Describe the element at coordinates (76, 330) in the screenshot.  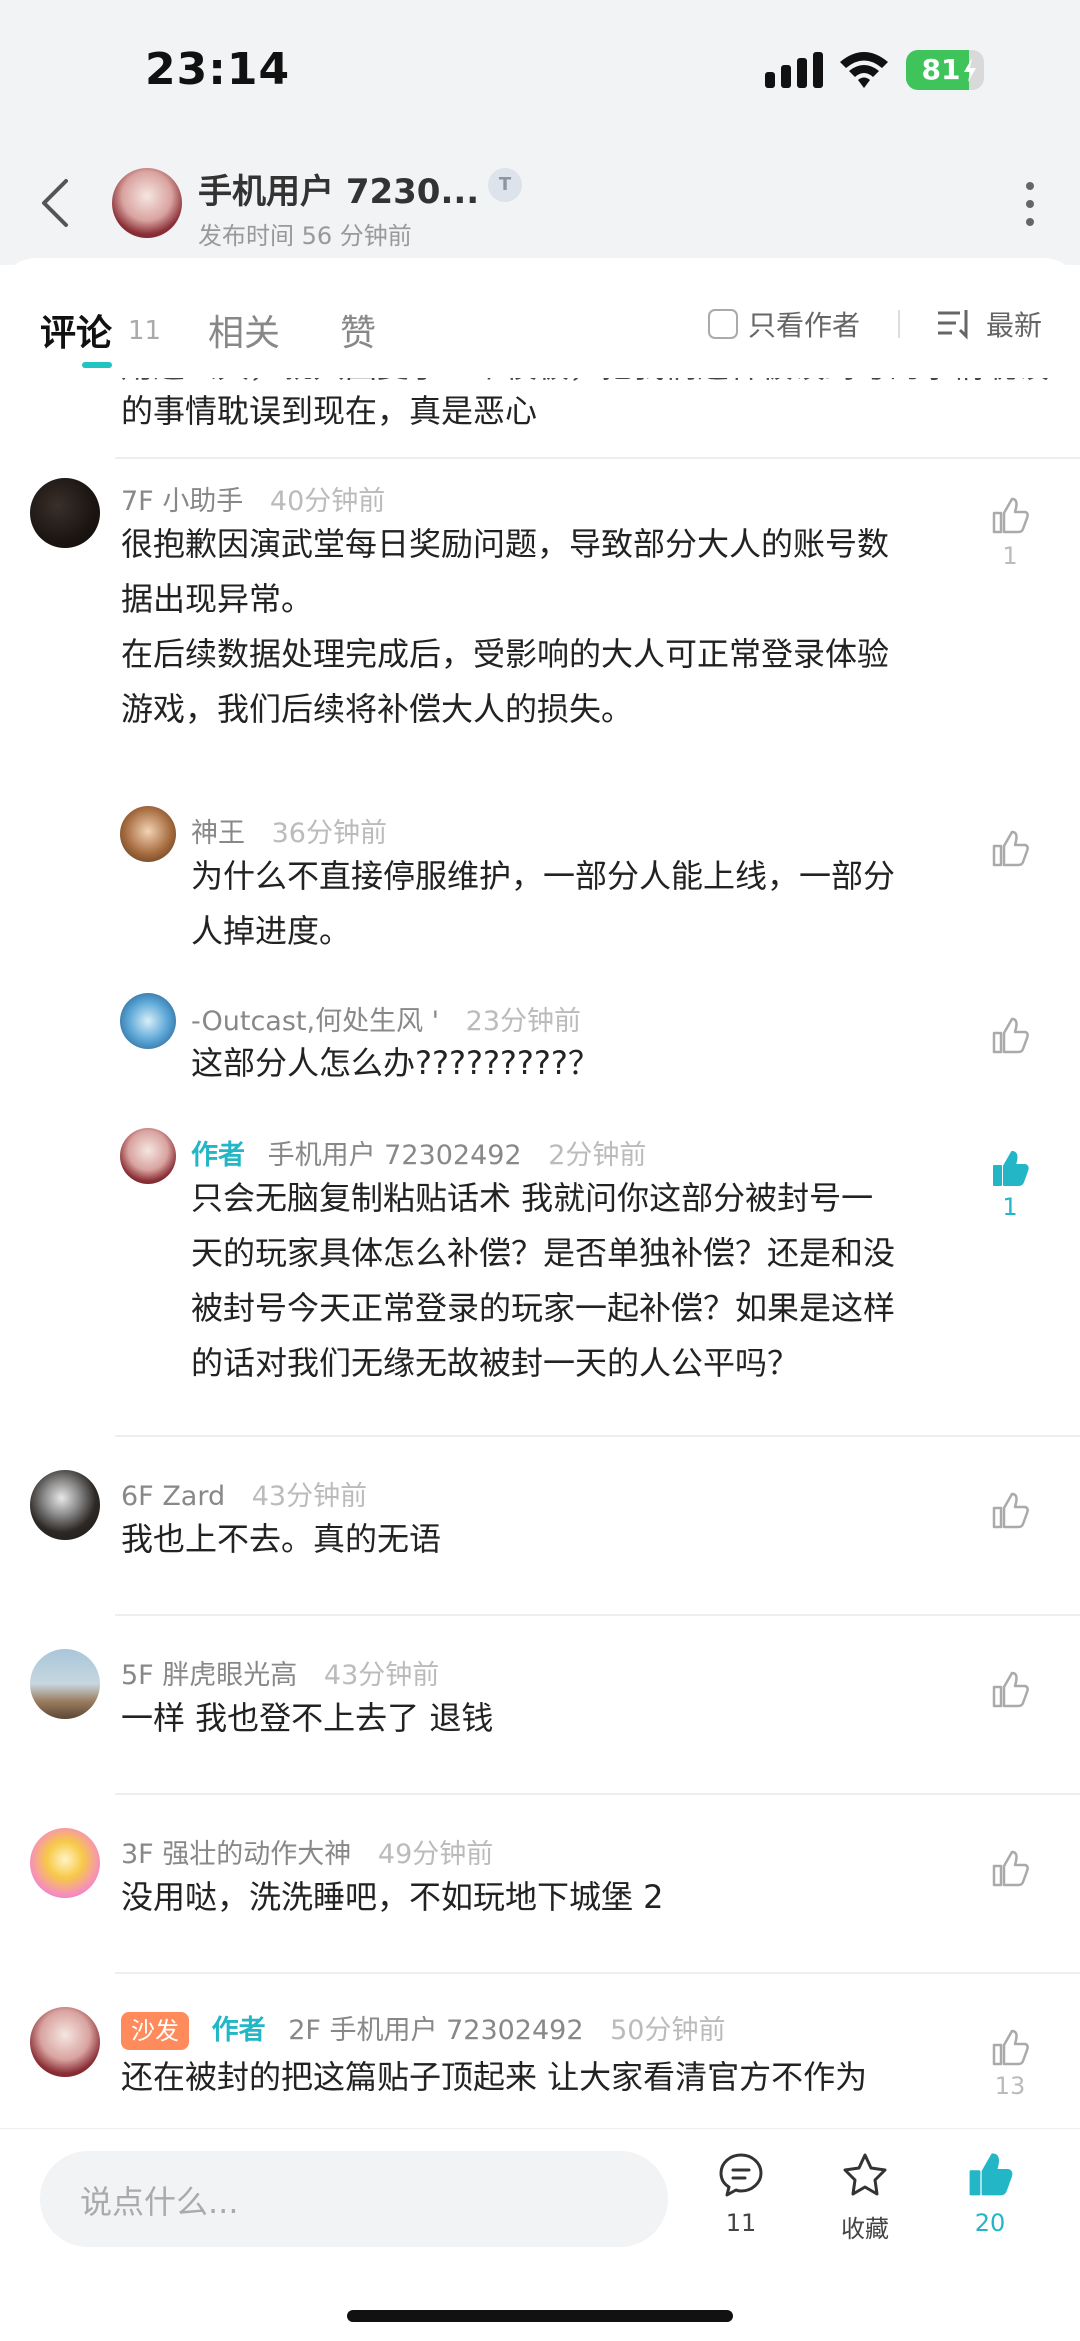
I see `tab-comments: 评论` at that location.